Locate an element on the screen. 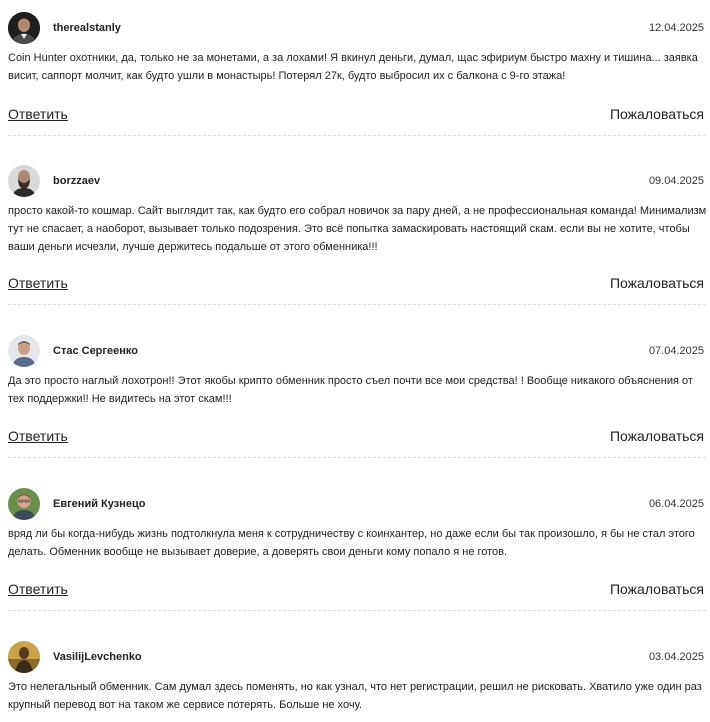 This screenshot has height=722, width=710. comment-author: VasilijLevchenko is located at coordinates (97, 657).